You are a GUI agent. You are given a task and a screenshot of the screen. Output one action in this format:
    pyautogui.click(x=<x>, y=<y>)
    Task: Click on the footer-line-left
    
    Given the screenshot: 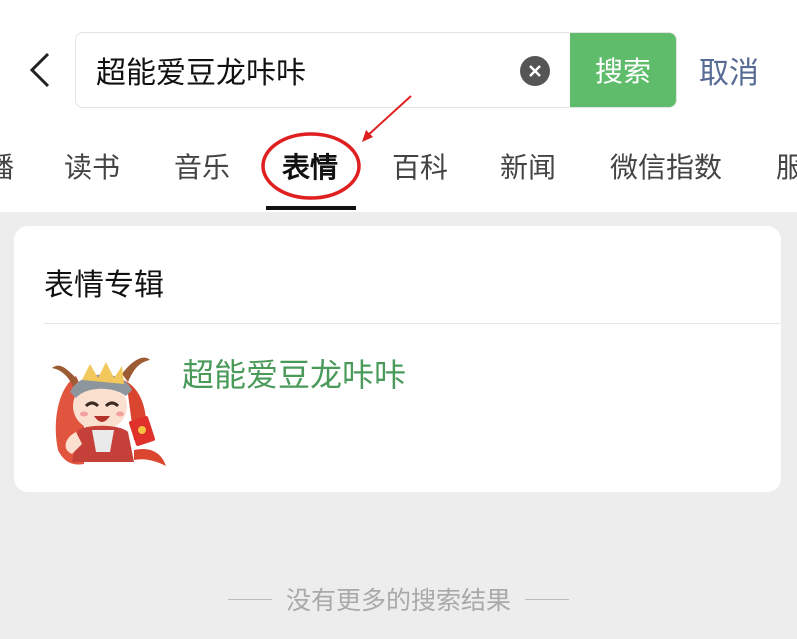 What is the action you would take?
    pyautogui.click(x=249, y=599)
    